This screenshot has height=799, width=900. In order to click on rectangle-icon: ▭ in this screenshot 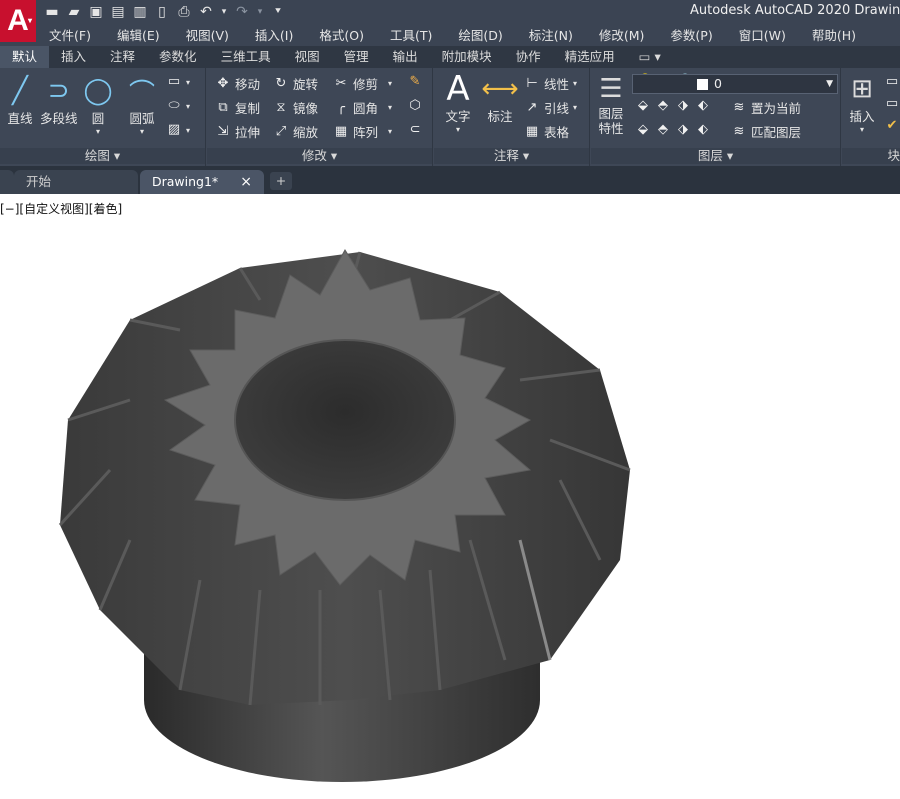, I will do `click(174, 81)`.